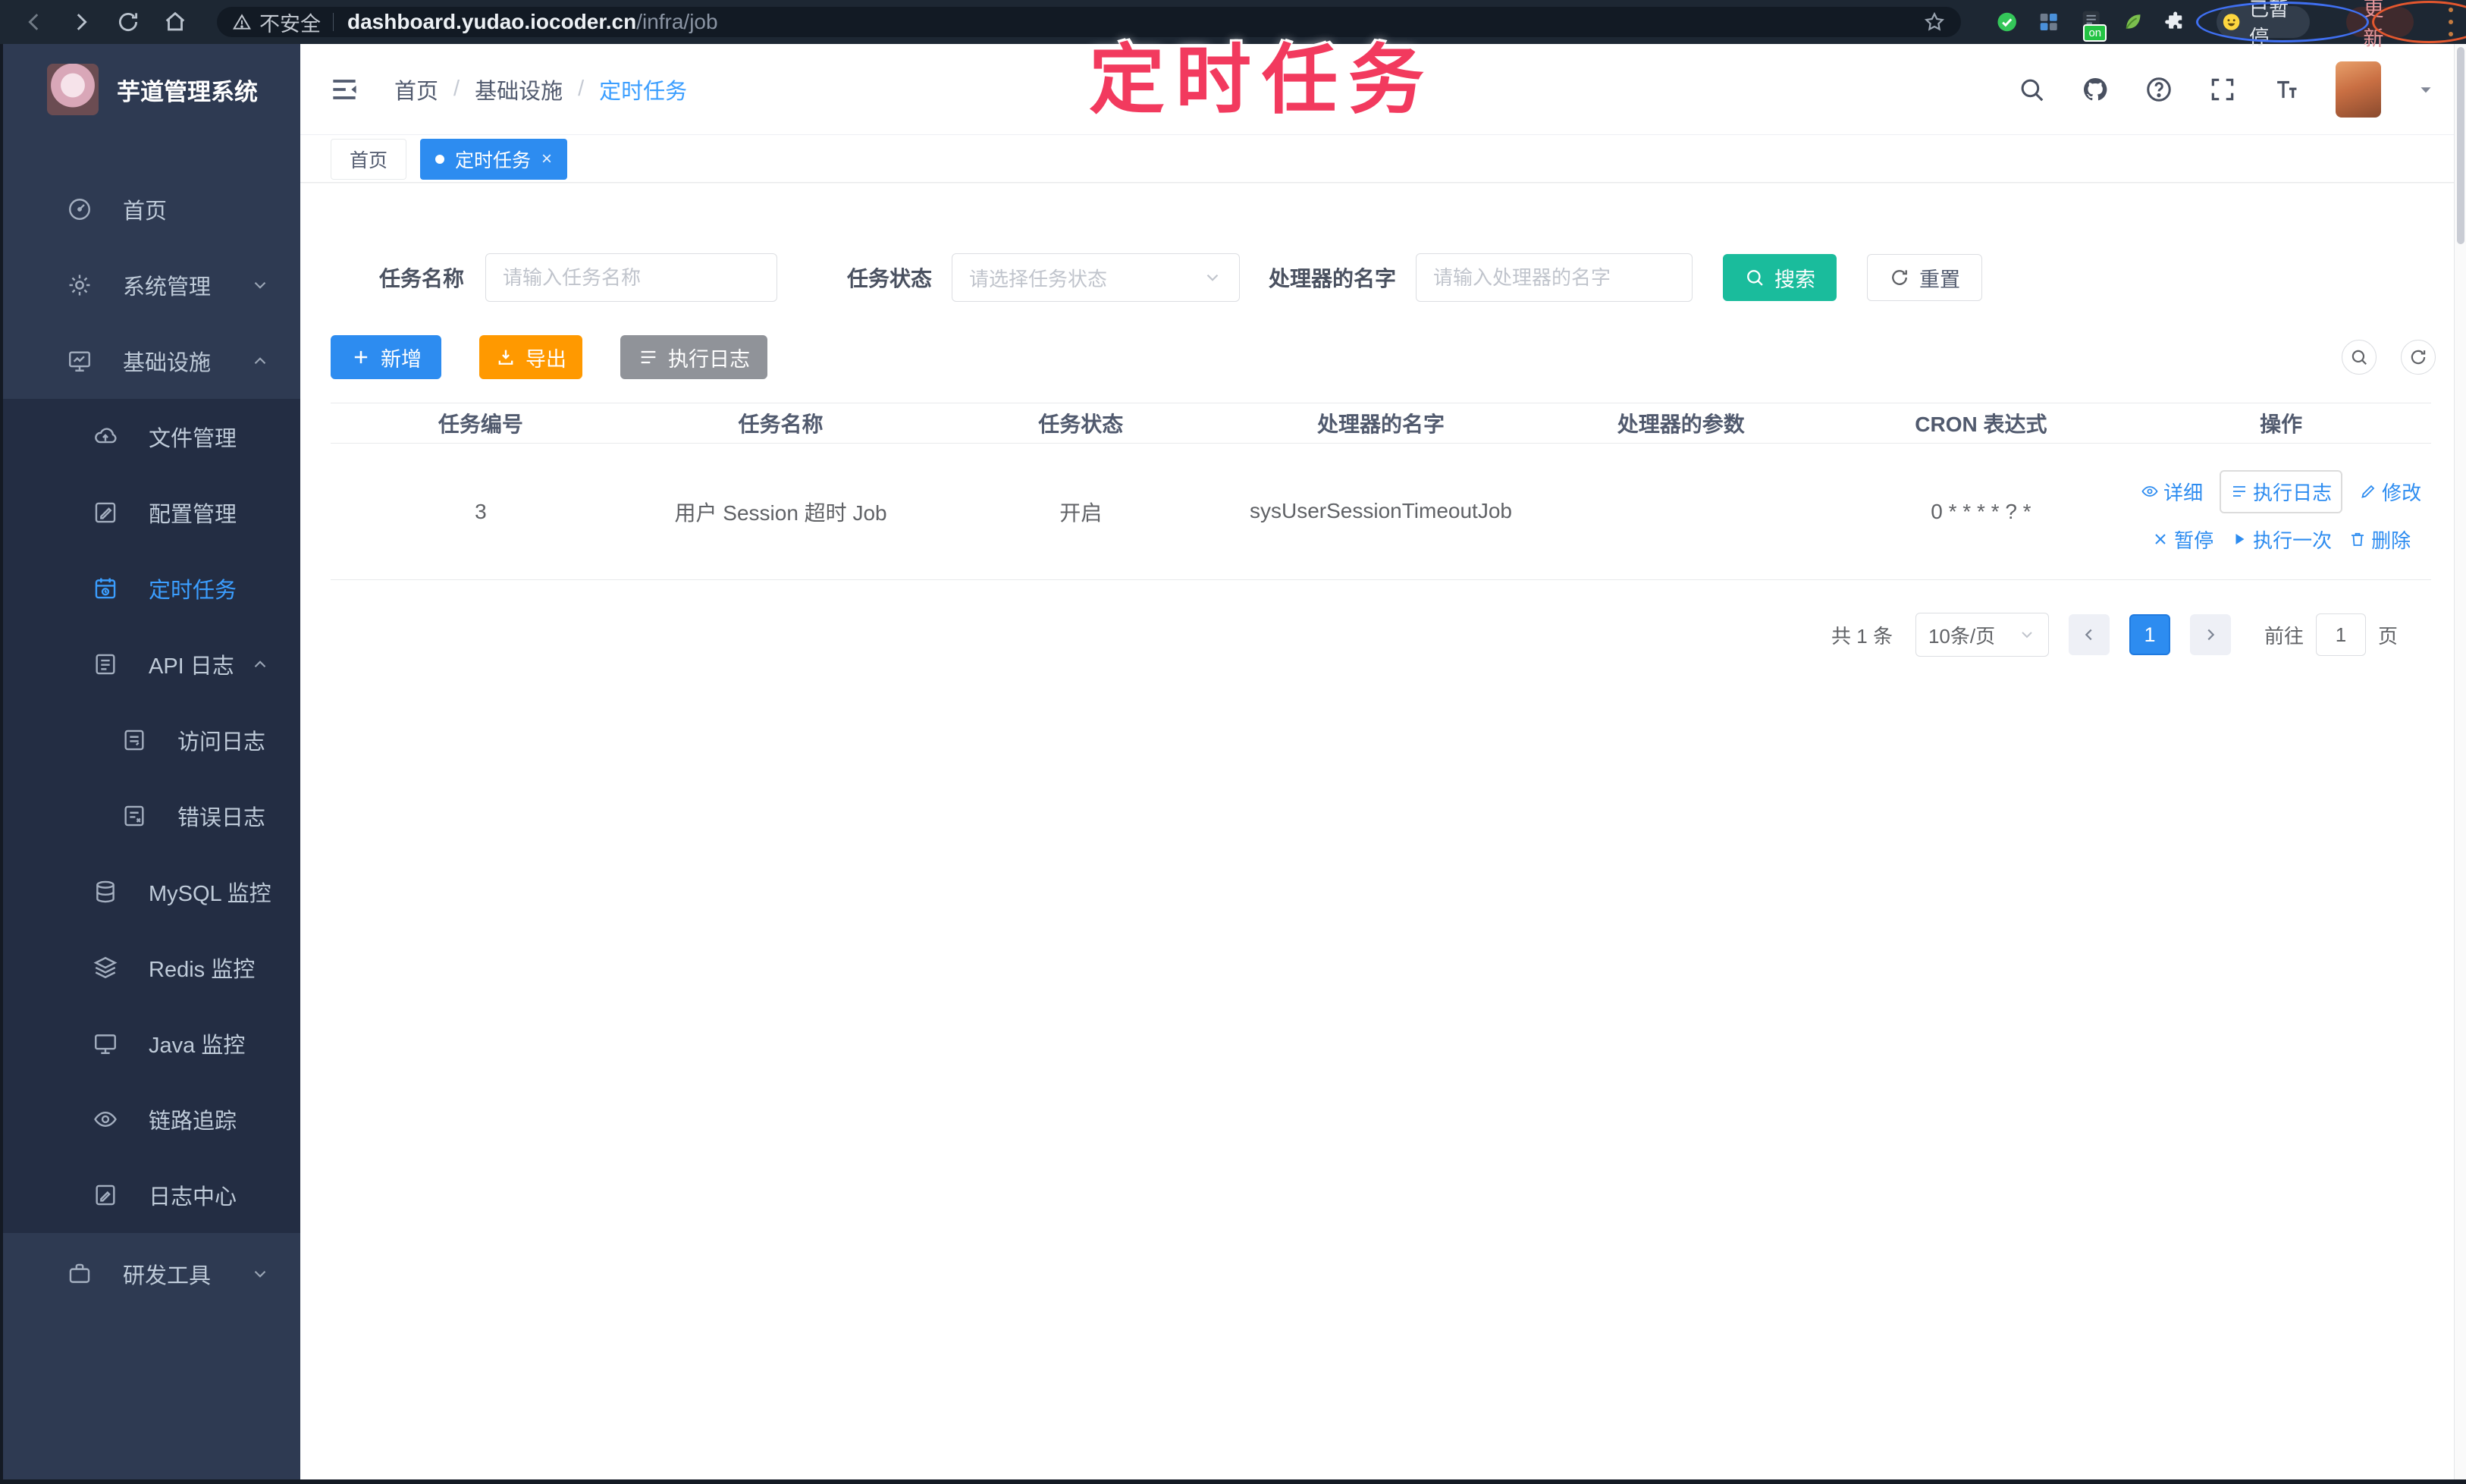 The image size is (2466, 1484). I want to click on sidebar-item-devtools: 研发工具, so click(150, 1274).